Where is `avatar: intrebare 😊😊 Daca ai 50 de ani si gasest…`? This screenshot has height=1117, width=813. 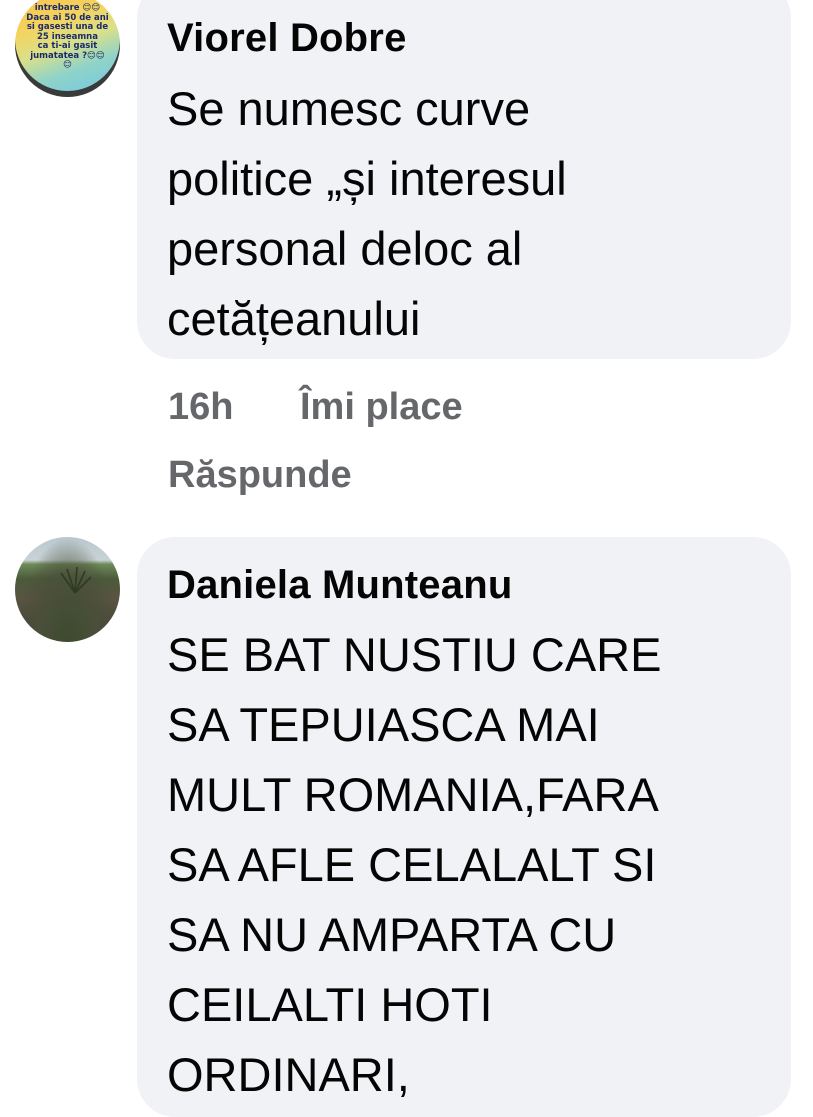
avatar: intrebare 😊😊 Daca ai 50 de ani si gasest… is located at coordinates (67, 48).